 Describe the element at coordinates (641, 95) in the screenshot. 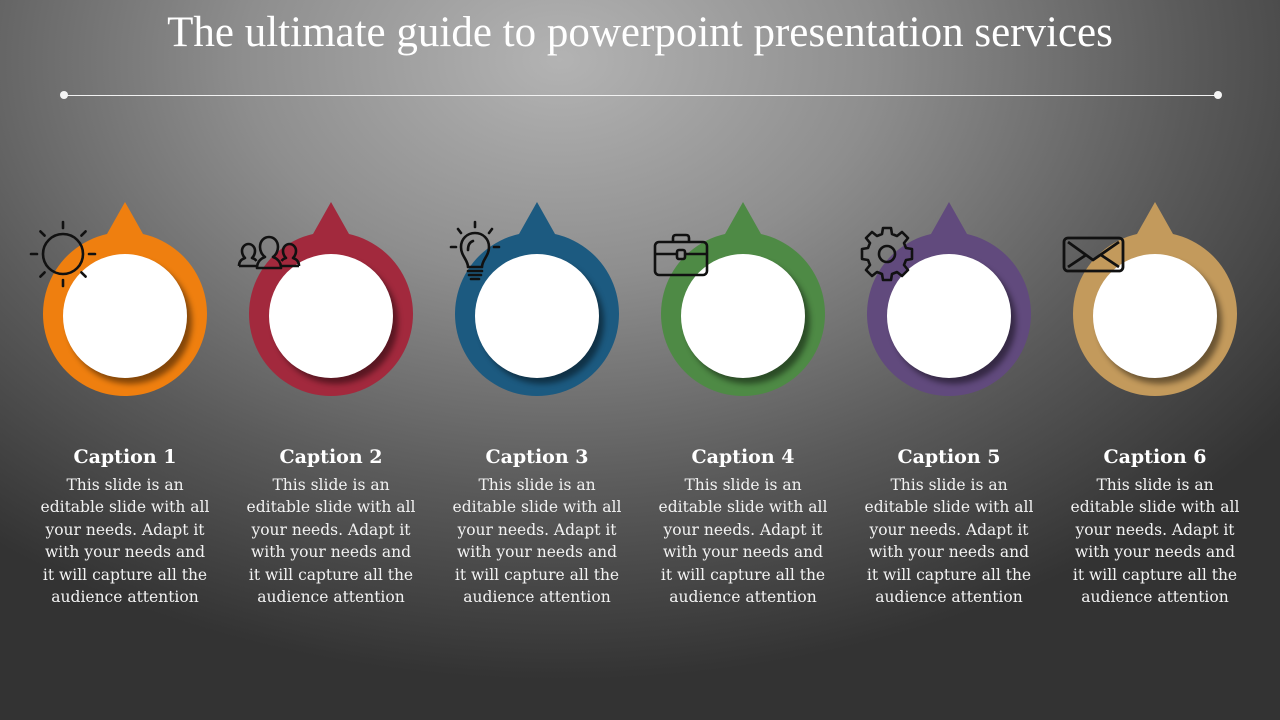

I see `title-divider` at that location.